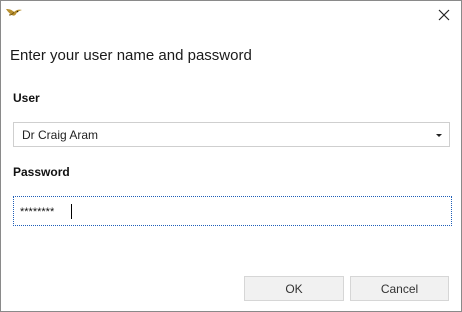 This screenshot has width=462, height=312. Describe the element at coordinates (131, 55) in the screenshot. I see `dialog-heading: Enter your user name and password` at that location.